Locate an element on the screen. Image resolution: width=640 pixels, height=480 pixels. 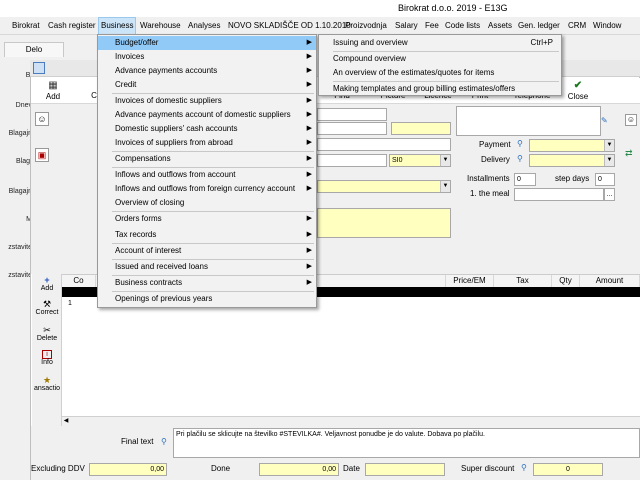
menu-item-compensations: Compensations ▶ is located at coordinates (207, 159).